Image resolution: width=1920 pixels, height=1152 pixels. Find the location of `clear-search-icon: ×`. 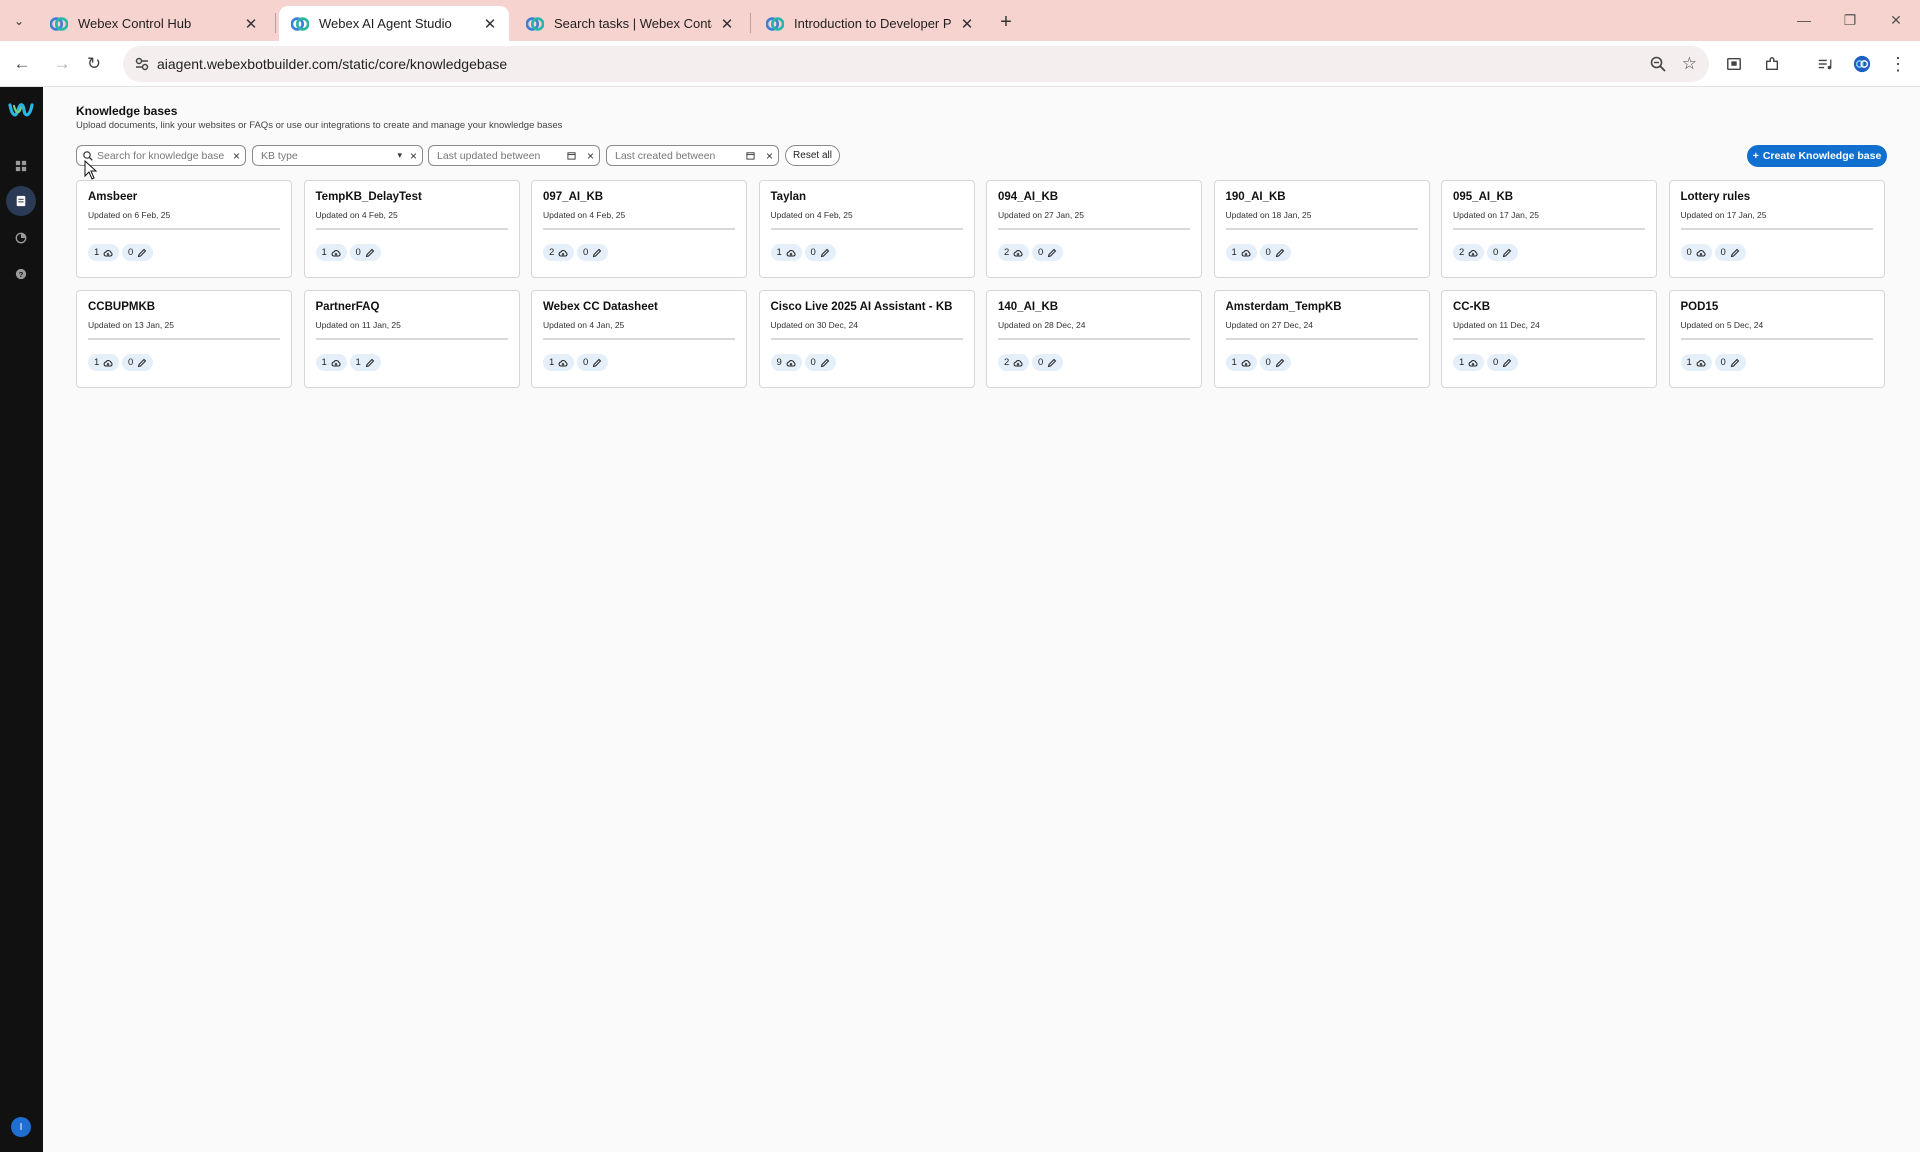

clear-search-icon: × is located at coordinates (236, 156).